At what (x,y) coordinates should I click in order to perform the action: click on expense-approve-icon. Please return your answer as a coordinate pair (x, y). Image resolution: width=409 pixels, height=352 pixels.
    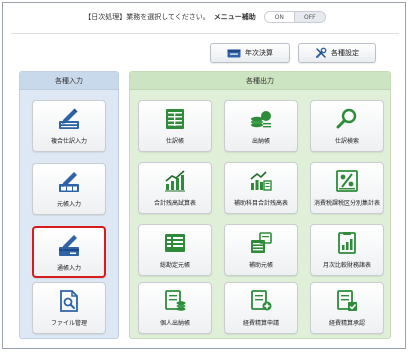
    Looking at the image, I should click on (347, 300).